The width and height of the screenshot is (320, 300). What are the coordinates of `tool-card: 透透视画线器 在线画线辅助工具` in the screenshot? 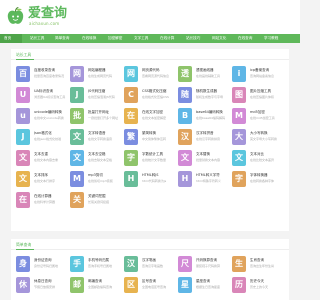 It's located at (202, 74).